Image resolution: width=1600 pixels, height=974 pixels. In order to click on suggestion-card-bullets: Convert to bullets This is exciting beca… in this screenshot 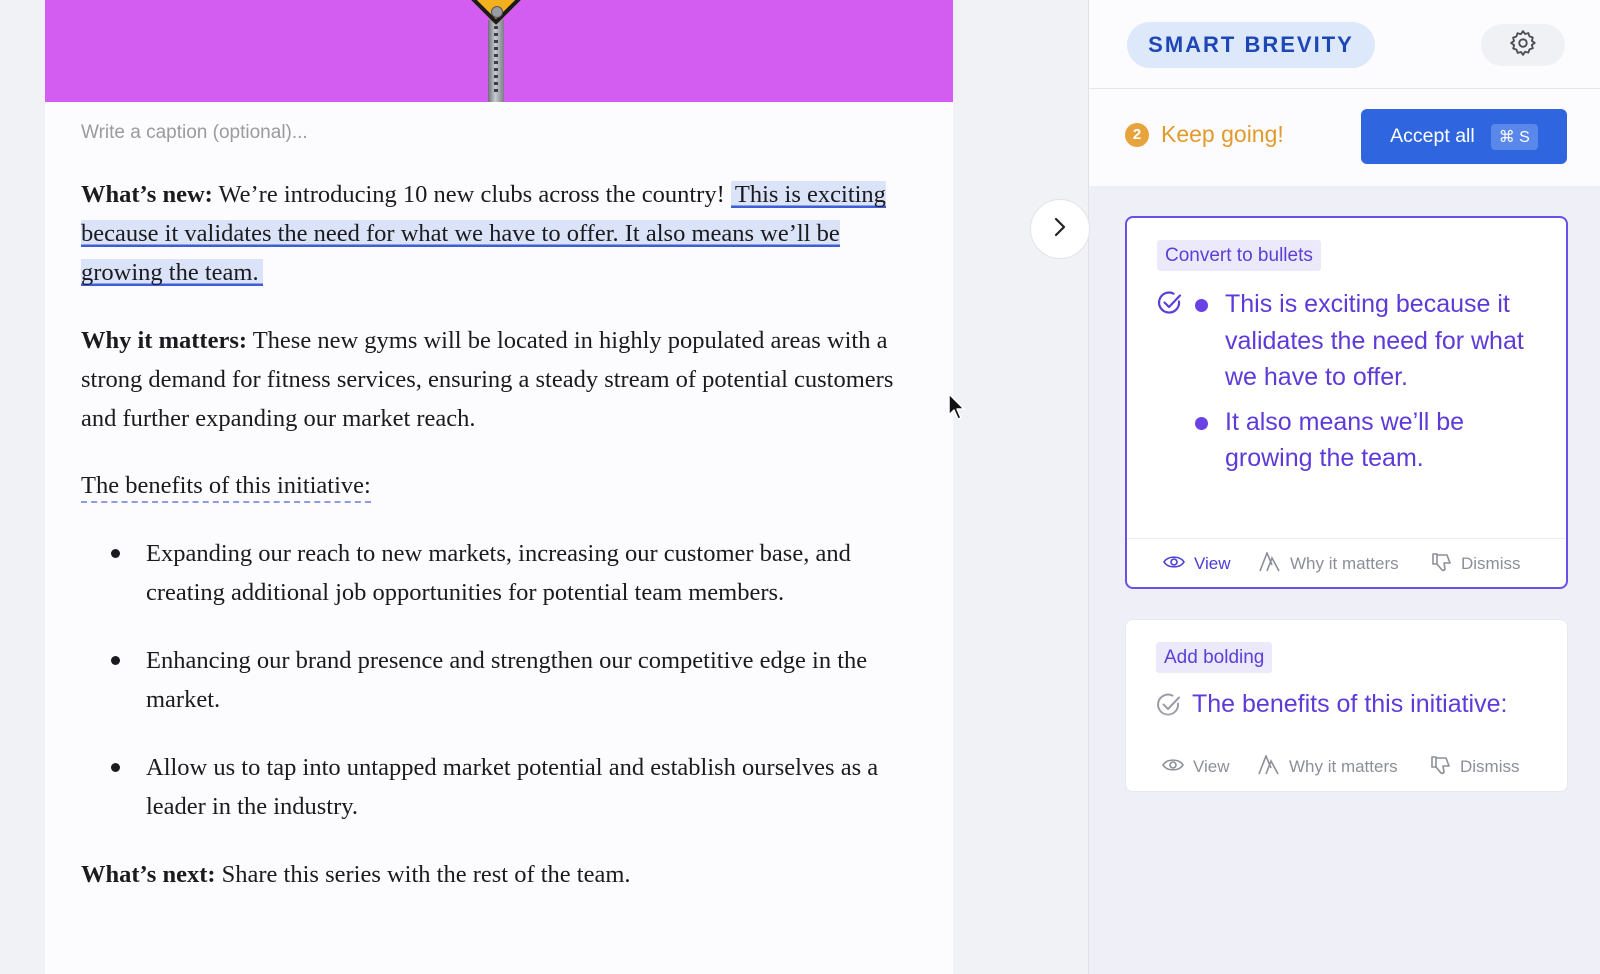, I will do `click(1346, 402)`.